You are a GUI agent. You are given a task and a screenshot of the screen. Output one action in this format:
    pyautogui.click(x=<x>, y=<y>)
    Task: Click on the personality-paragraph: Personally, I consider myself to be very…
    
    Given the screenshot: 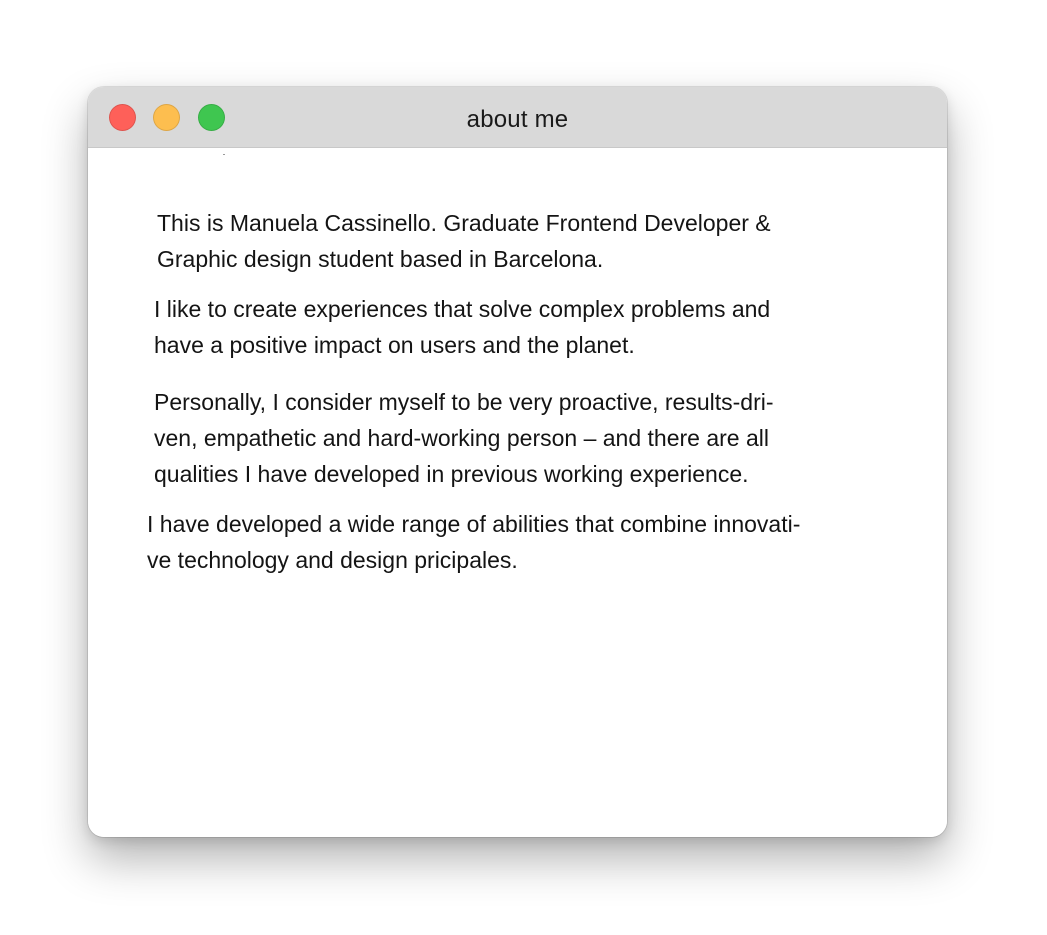 What is the action you would take?
    pyautogui.click(x=464, y=438)
    